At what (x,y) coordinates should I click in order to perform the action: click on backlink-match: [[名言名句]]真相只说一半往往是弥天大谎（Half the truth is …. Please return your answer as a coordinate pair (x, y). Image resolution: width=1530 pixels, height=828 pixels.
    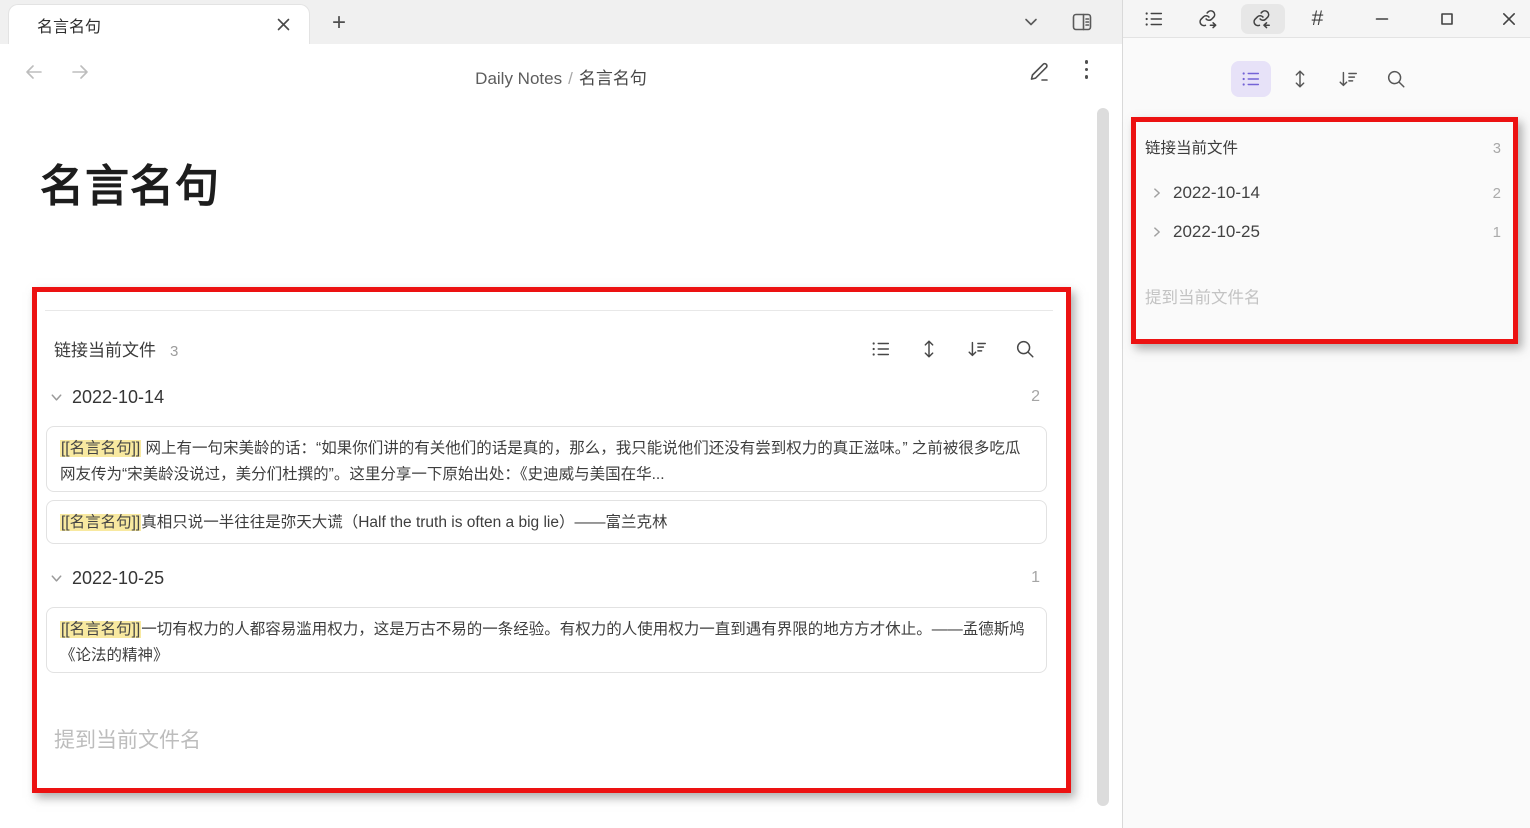
    Looking at the image, I should click on (546, 522).